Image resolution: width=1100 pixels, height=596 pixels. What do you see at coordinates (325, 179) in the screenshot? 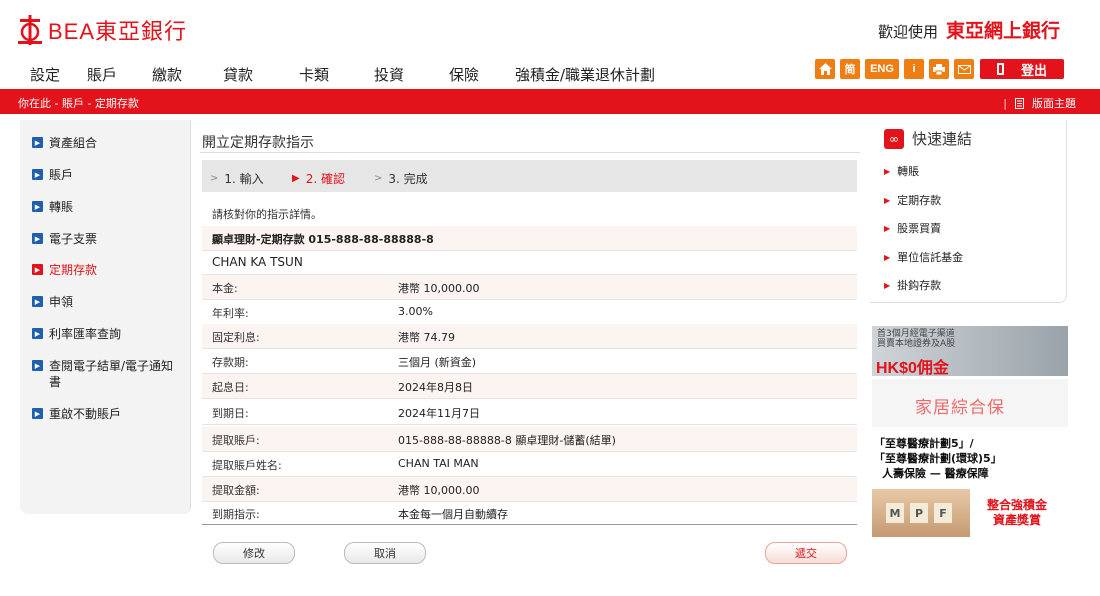
I see `step-label: 2. 確認` at bounding box center [325, 179].